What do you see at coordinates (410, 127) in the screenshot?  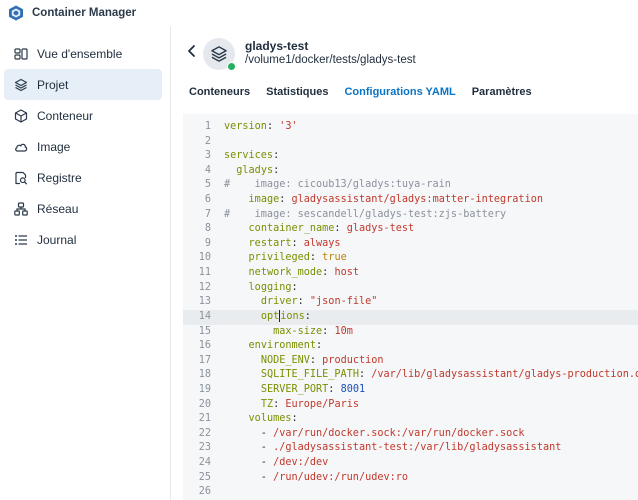 I see `code-line: 1 version: '3'` at bounding box center [410, 127].